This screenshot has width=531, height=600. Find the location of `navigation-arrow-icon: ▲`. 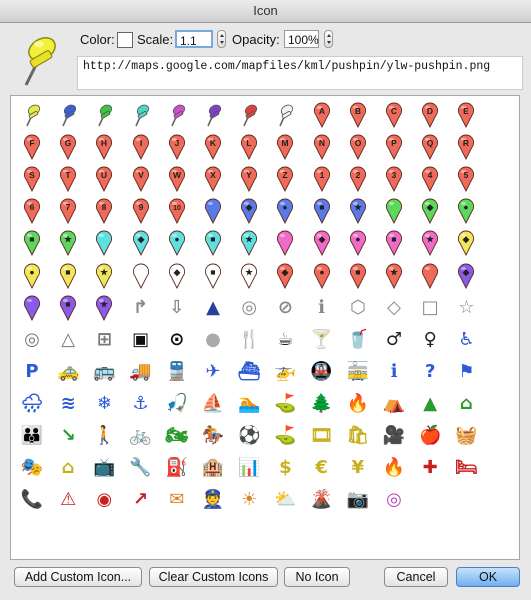

navigation-arrow-icon: ▲ is located at coordinates (213, 308).